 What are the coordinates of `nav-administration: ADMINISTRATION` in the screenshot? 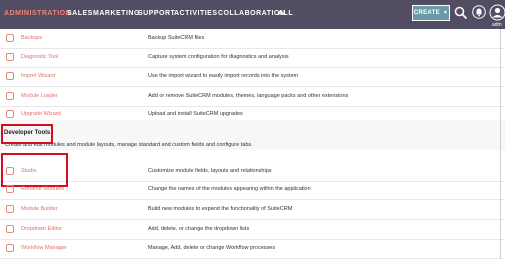 It's located at (37, 13).